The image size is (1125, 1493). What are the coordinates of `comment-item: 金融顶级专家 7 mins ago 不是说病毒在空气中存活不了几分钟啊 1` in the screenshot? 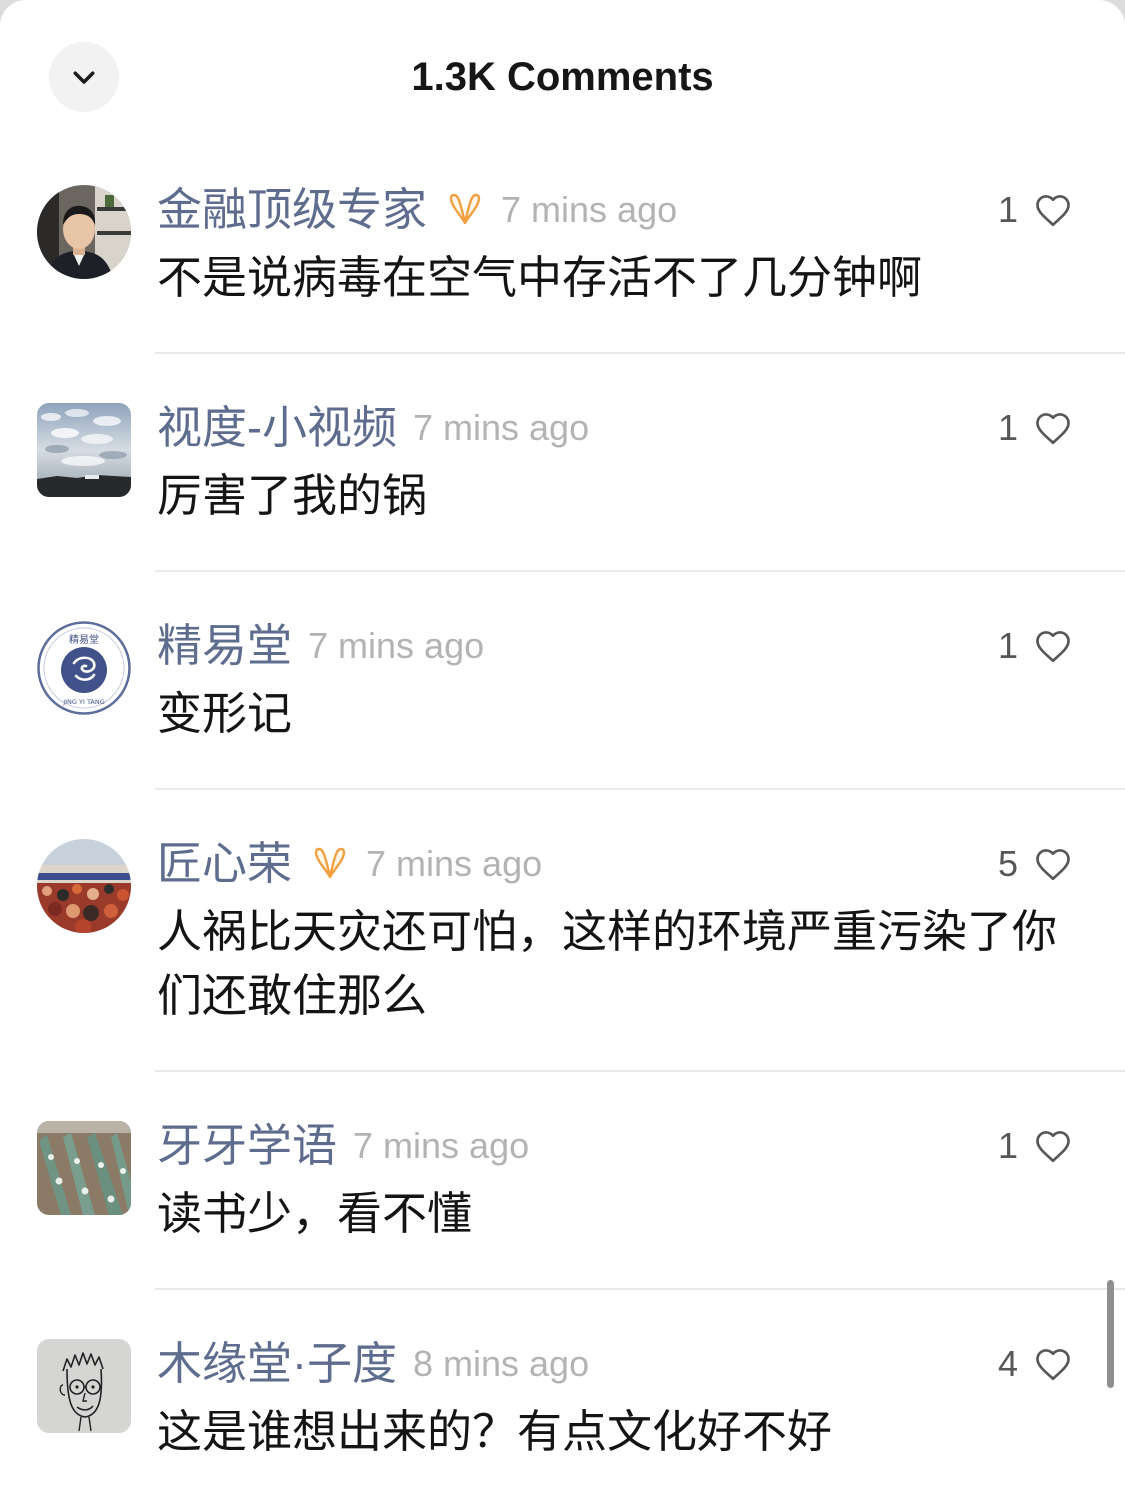 It's located at (562, 244).